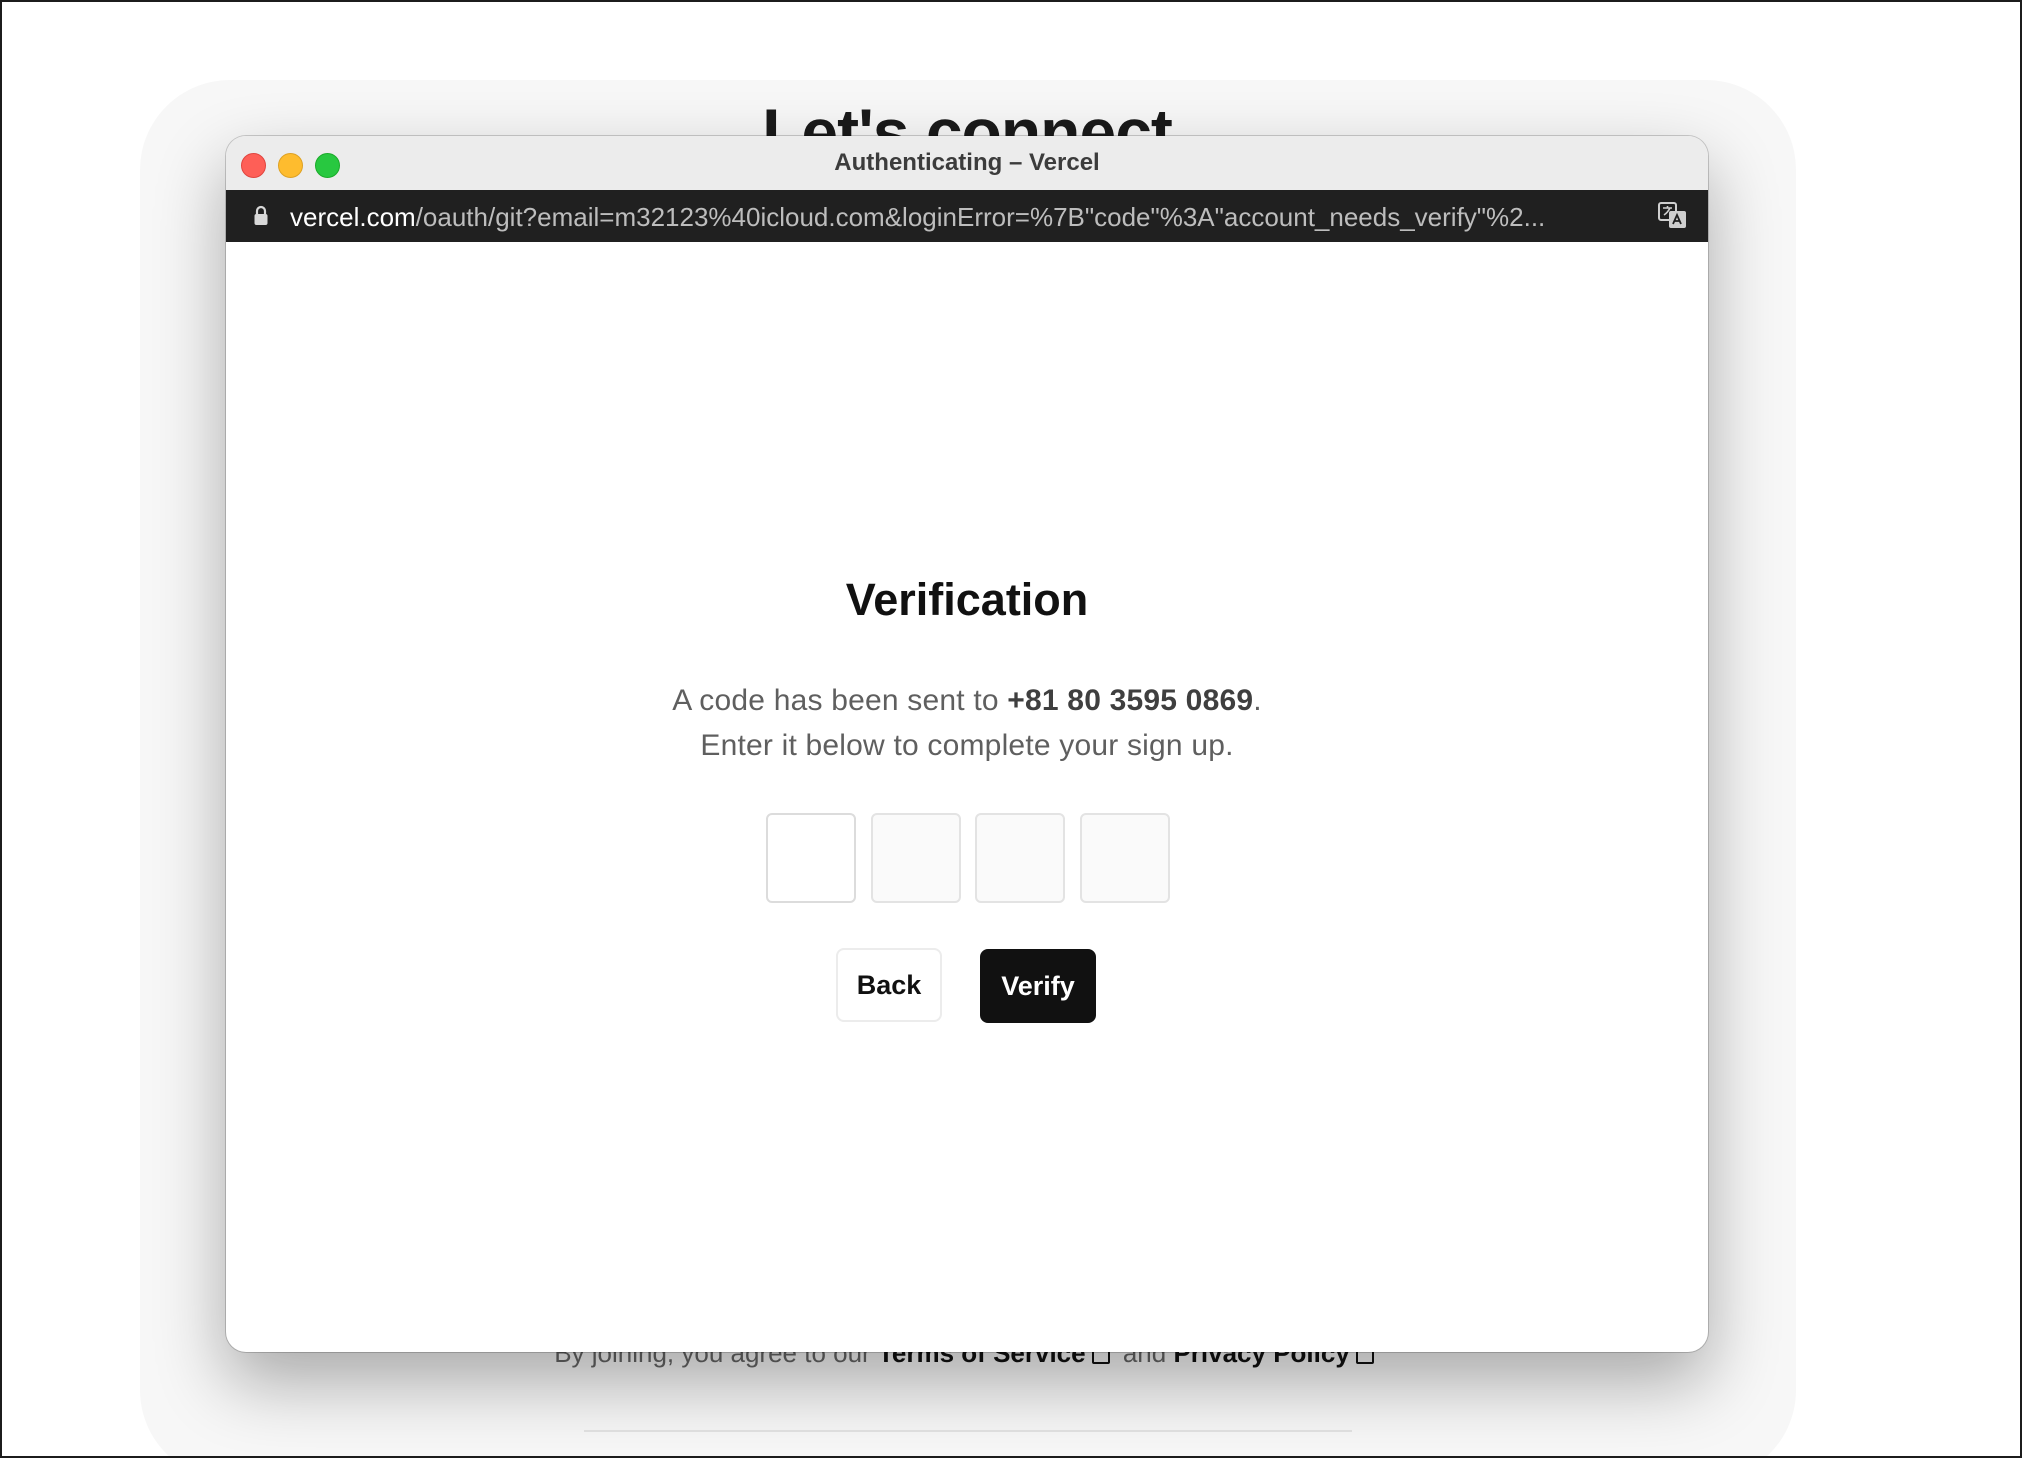 Image resolution: width=2022 pixels, height=1458 pixels. Describe the element at coordinates (889, 985) in the screenshot. I see `back-button: Back` at that location.